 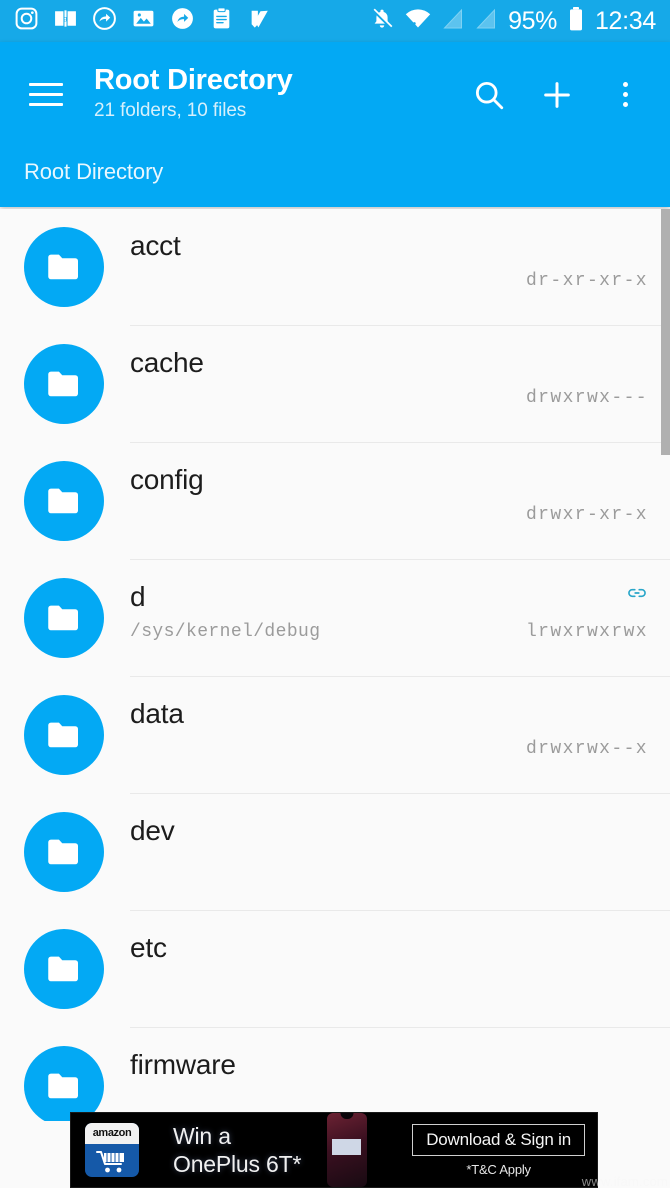 I want to click on battery-percent-label: 95%, so click(x=532, y=20).